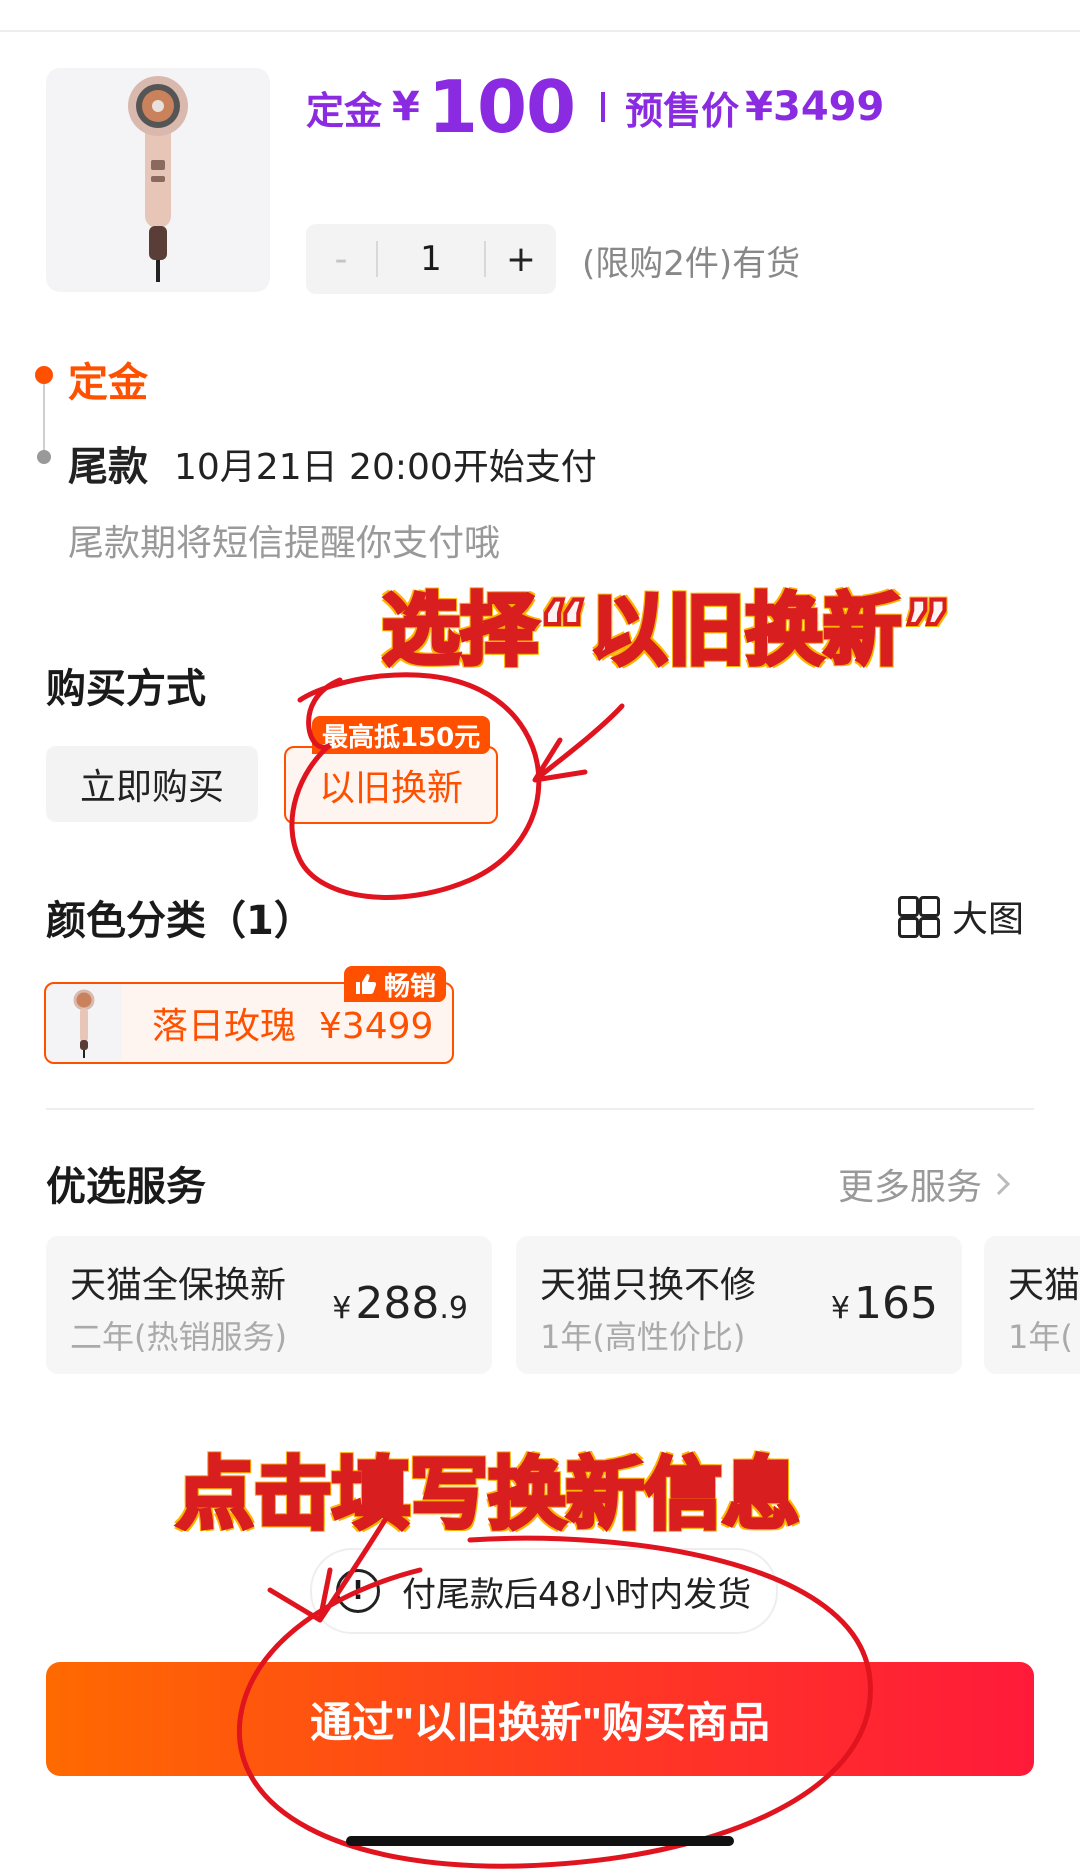  What do you see at coordinates (178, 1285) in the screenshot?
I see `service-name: 天猫全保换新` at bounding box center [178, 1285].